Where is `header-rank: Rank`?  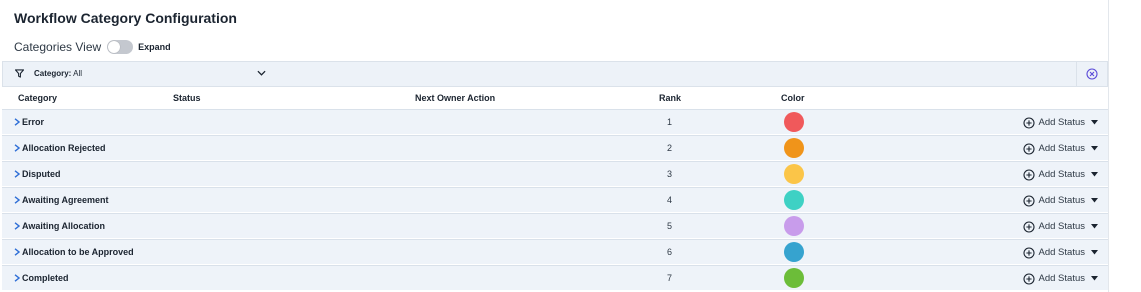 header-rank: Rank is located at coordinates (670, 98).